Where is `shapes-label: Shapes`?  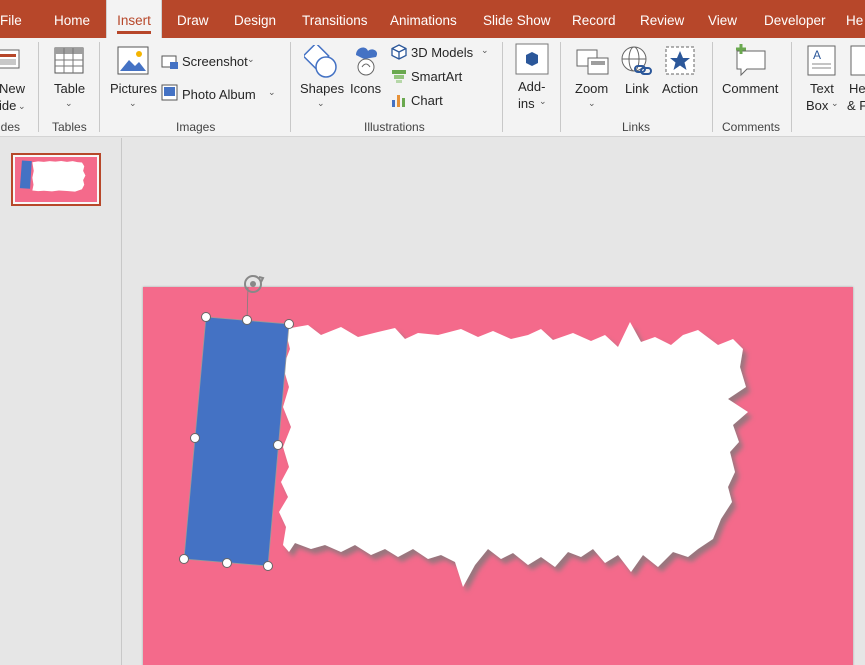
shapes-label: Shapes is located at coordinates (322, 88).